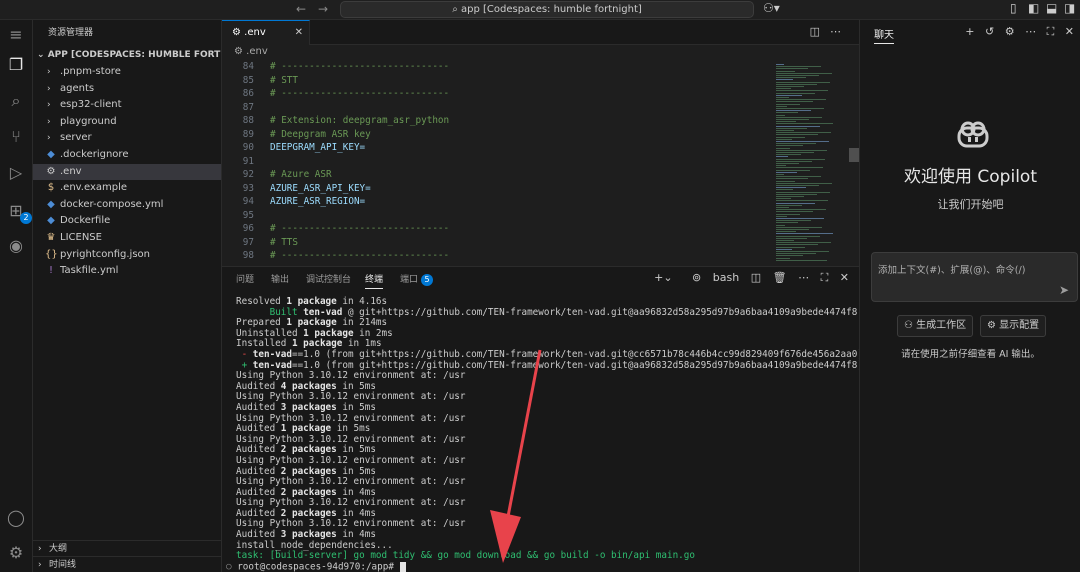 This screenshot has width=1080, height=572. I want to click on copilot-menu-icon: ⚇▾, so click(771, 8).